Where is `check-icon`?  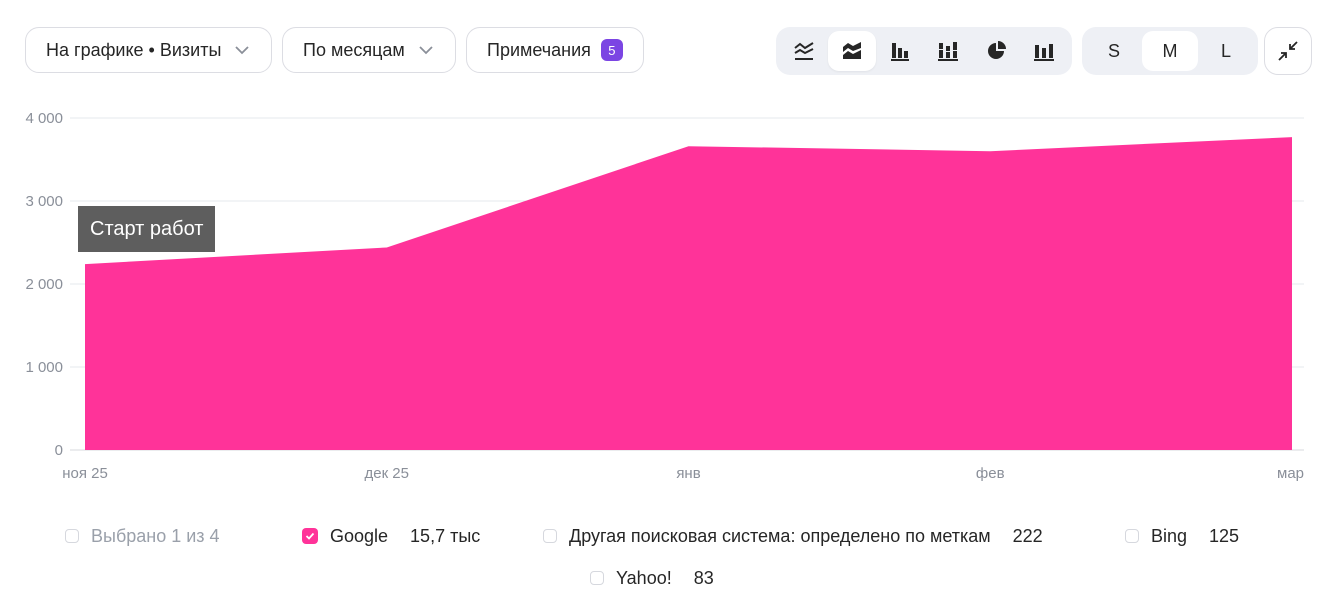 check-icon is located at coordinates (310, 536).